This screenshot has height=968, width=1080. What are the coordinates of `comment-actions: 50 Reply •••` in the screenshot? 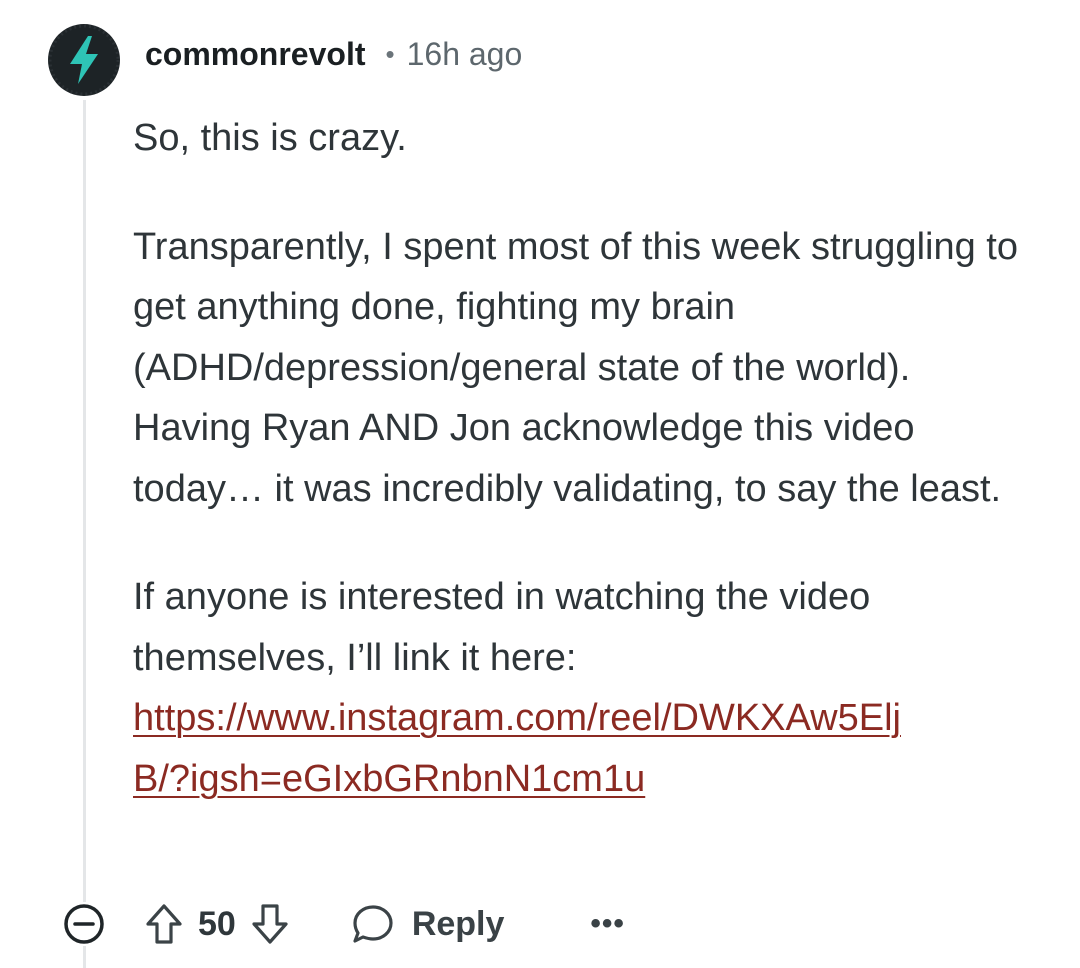 It's located at (343, 924).